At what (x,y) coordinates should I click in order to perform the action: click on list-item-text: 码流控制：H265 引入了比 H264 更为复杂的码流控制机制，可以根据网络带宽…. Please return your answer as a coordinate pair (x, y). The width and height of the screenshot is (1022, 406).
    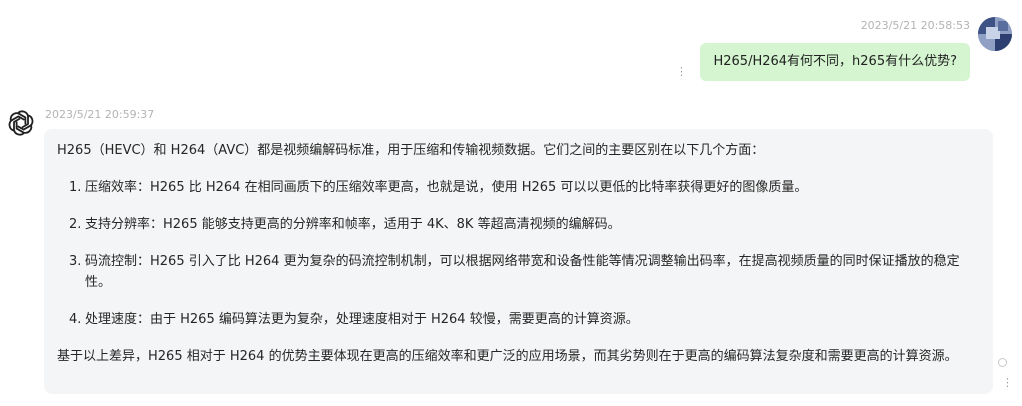
    Looking at the image, I should click on (522, 272).